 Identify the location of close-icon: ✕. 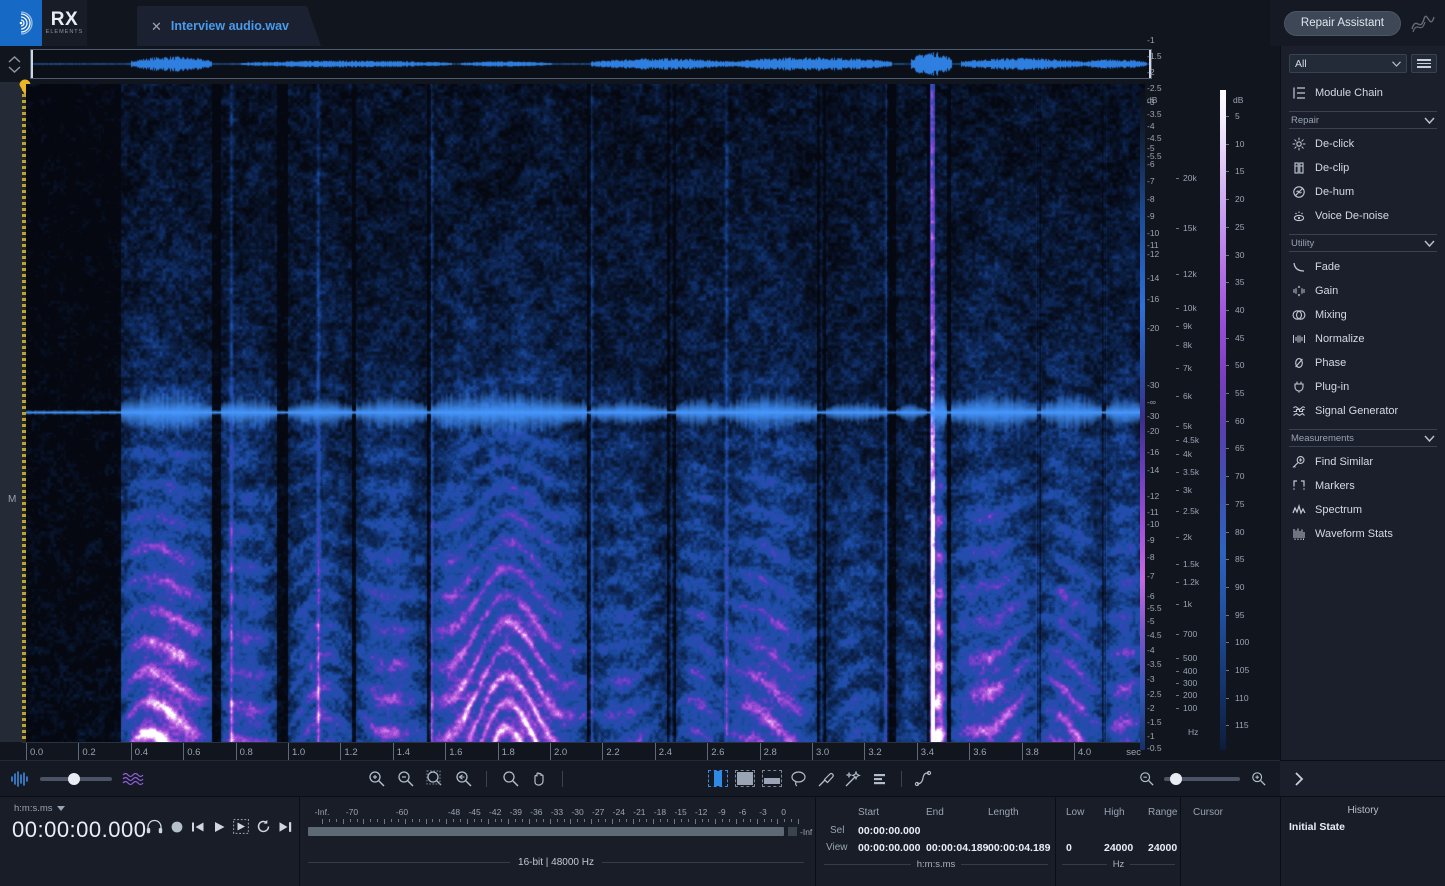
(156, 26).